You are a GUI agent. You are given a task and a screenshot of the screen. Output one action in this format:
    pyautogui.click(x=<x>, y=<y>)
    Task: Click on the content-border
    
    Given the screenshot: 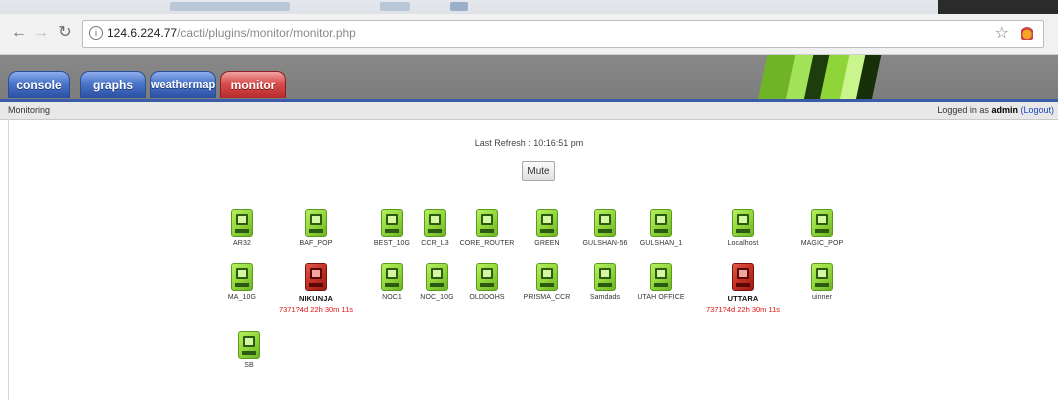 What is the action you would take?
    pyautogui.click(x=8, y=259)
    